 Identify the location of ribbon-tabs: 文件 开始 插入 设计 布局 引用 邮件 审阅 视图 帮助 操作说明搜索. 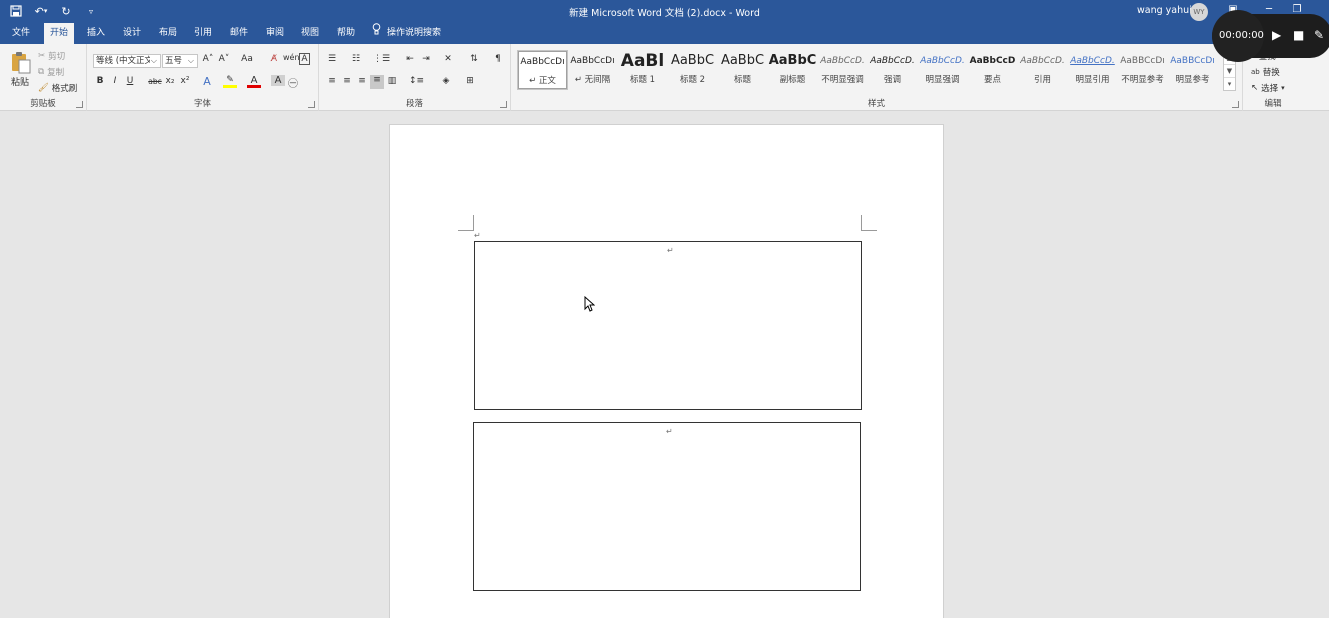
(664, 33).